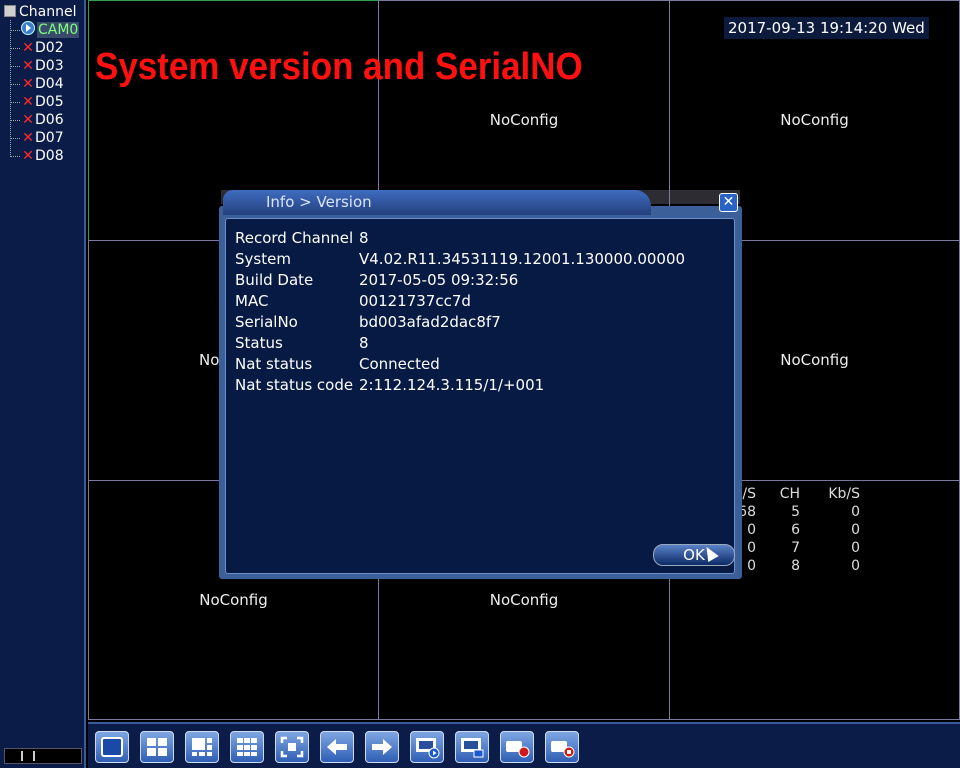 This screenshot has width=960, height=768. What do you see at coordinates (789, 494) in the screenshot?
I see `stats-header-ch: CH` at bounding box center [789, 494].